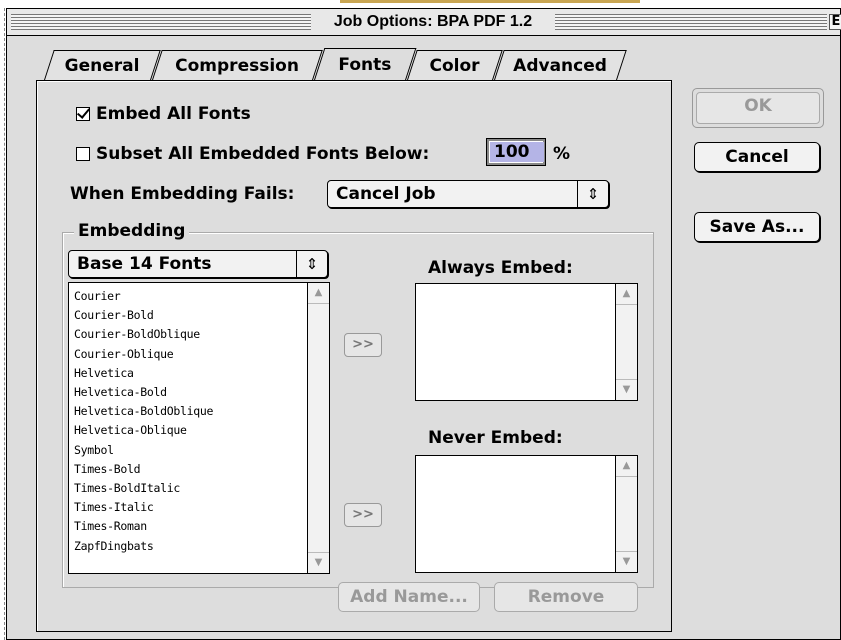  I want to click on title-bar-stripes-right, so click(691, 22).